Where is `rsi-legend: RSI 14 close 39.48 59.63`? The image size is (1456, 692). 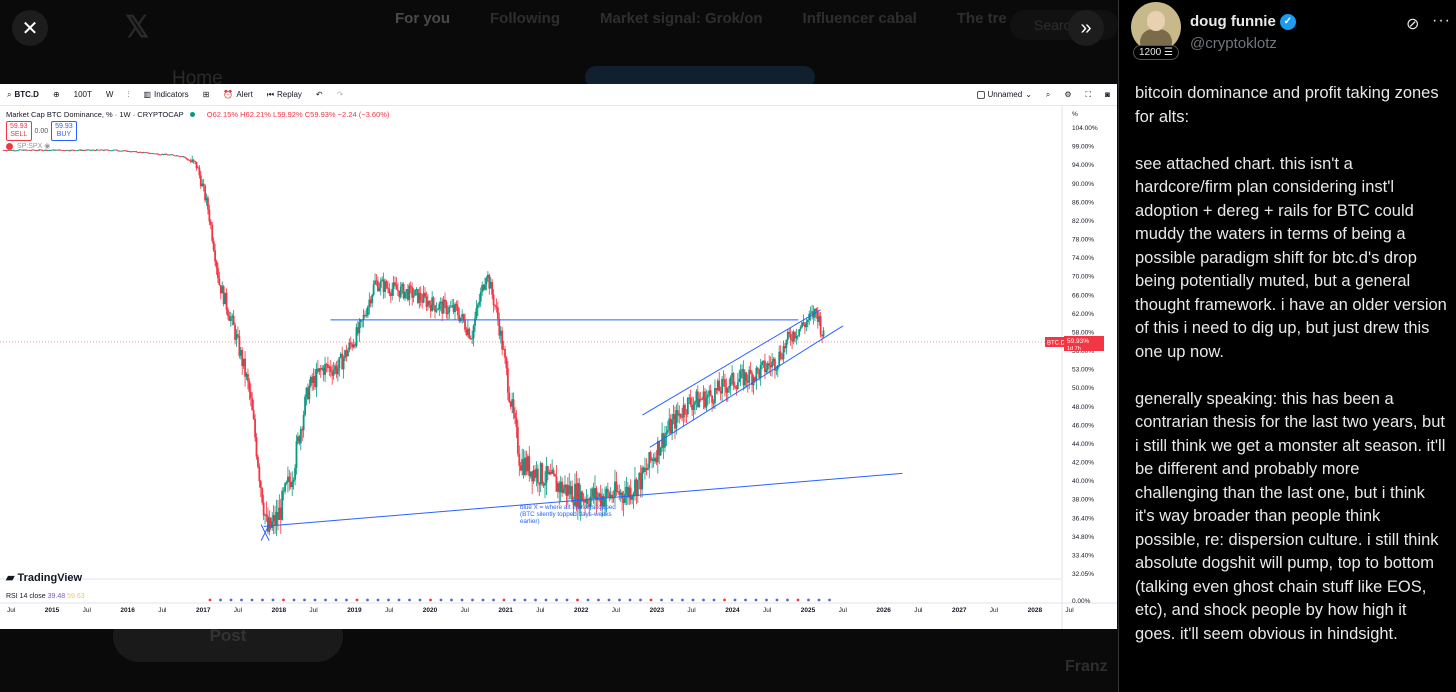 rsi-legend: RSI 14 close 39.48 59.63 is located at coordinates (45, 596).